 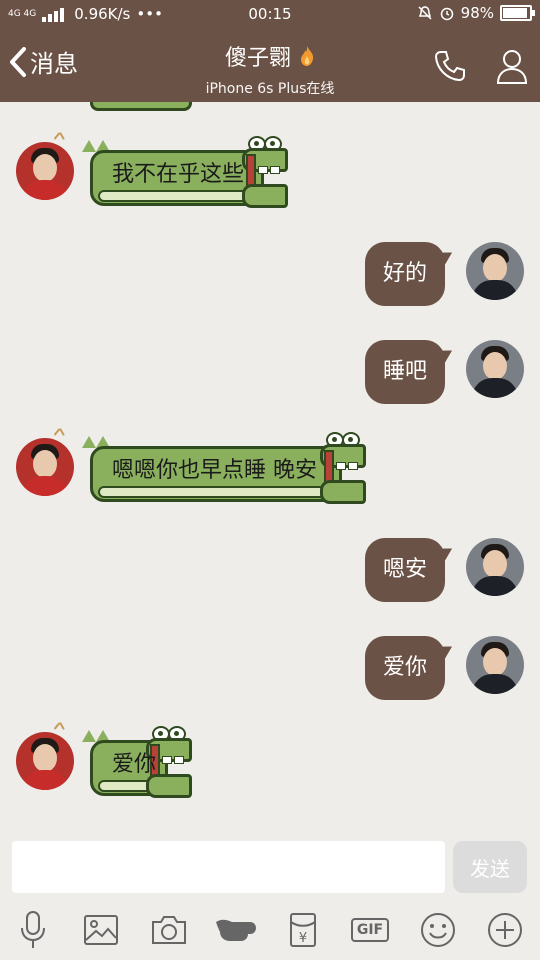 I want to click on mic-icon, so click(x=33, y=930).